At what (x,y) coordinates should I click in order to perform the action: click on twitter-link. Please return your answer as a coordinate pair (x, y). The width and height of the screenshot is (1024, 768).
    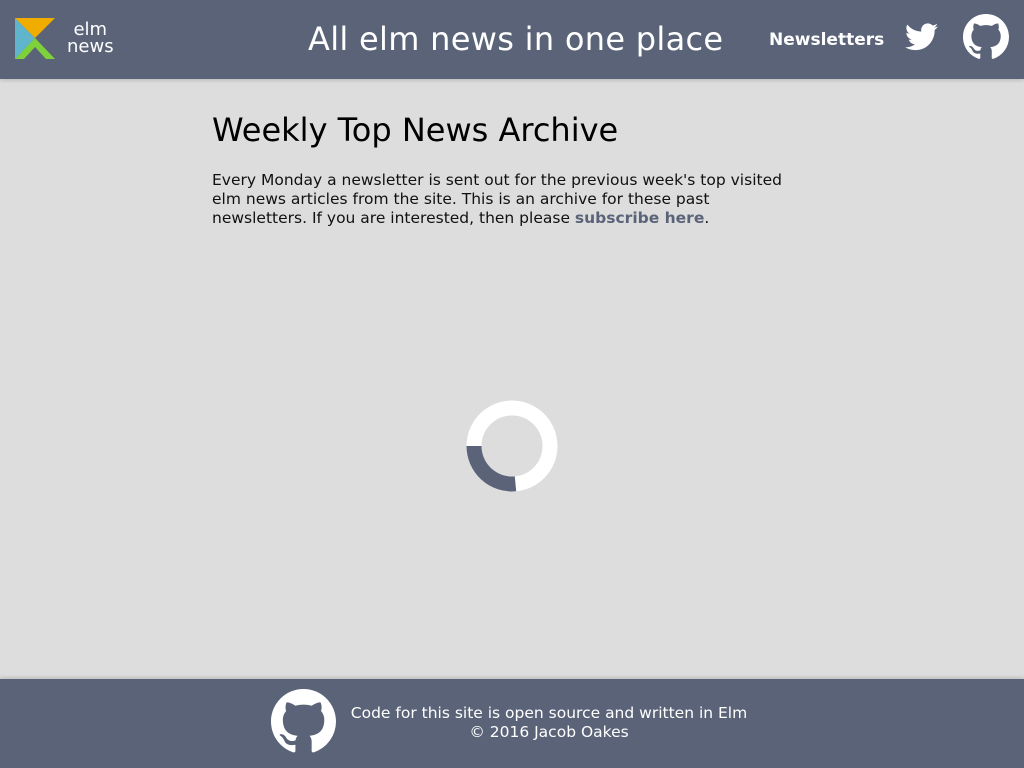
    Looking at the image, I should click on (921, 37).